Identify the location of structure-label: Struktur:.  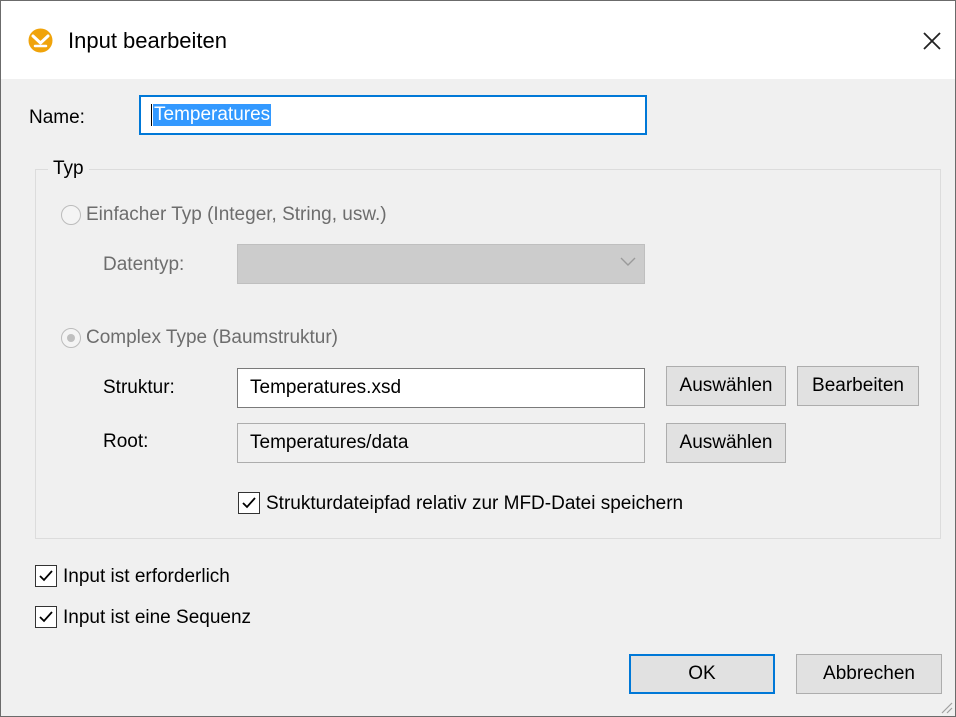
(139, 387).